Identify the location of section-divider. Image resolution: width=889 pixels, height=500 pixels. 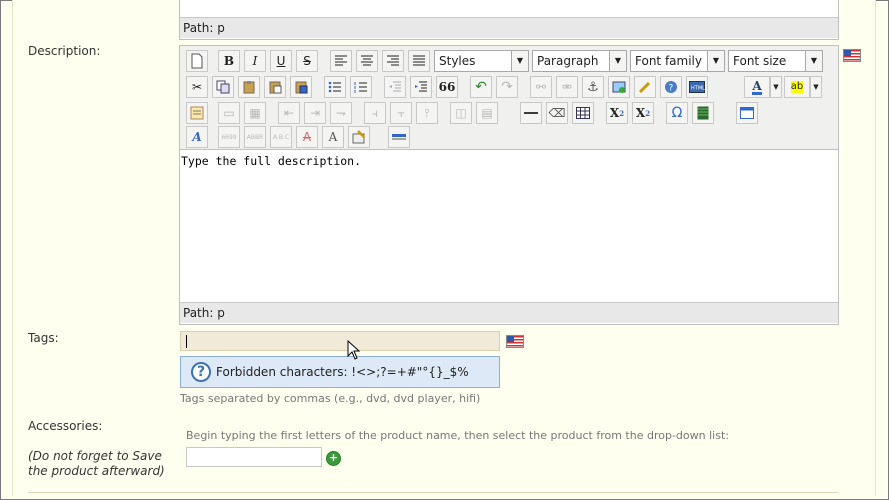
(433, 492).